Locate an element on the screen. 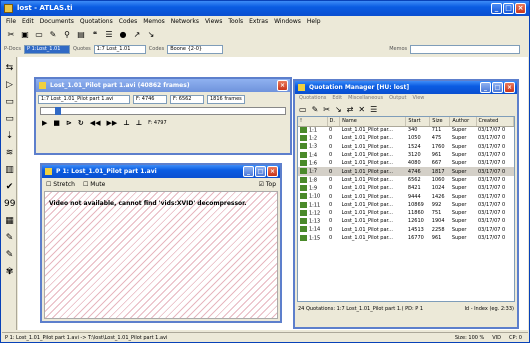  qm-menu-quotations: Quotations is located at coordinates (312, 98).